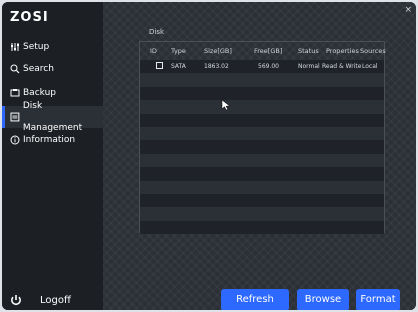  Describe the element at coordinates (373, 51) in the screenshot. I see `column-header-sources: Sources` at that location.